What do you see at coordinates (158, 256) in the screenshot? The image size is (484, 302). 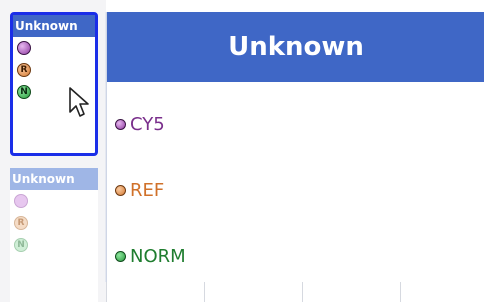 I see `channel-label: NORM` at bounding box center [158, 256].